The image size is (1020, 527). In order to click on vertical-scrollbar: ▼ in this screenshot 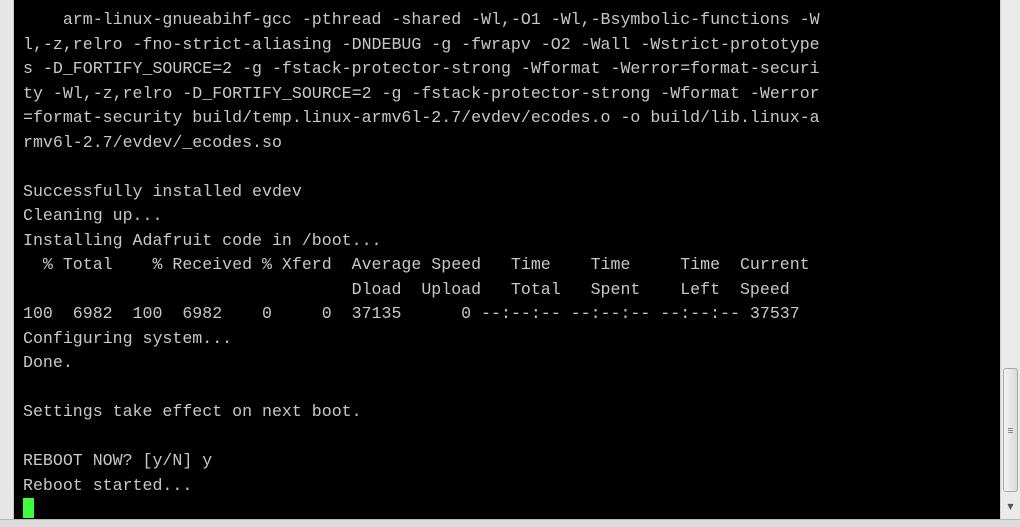, I will do `click(1010, 259)`.